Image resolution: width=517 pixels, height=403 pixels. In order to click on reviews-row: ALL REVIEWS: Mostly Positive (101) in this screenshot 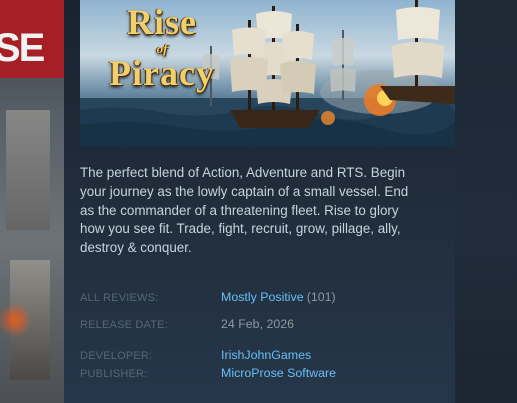, I will do `click(267, 297)`.